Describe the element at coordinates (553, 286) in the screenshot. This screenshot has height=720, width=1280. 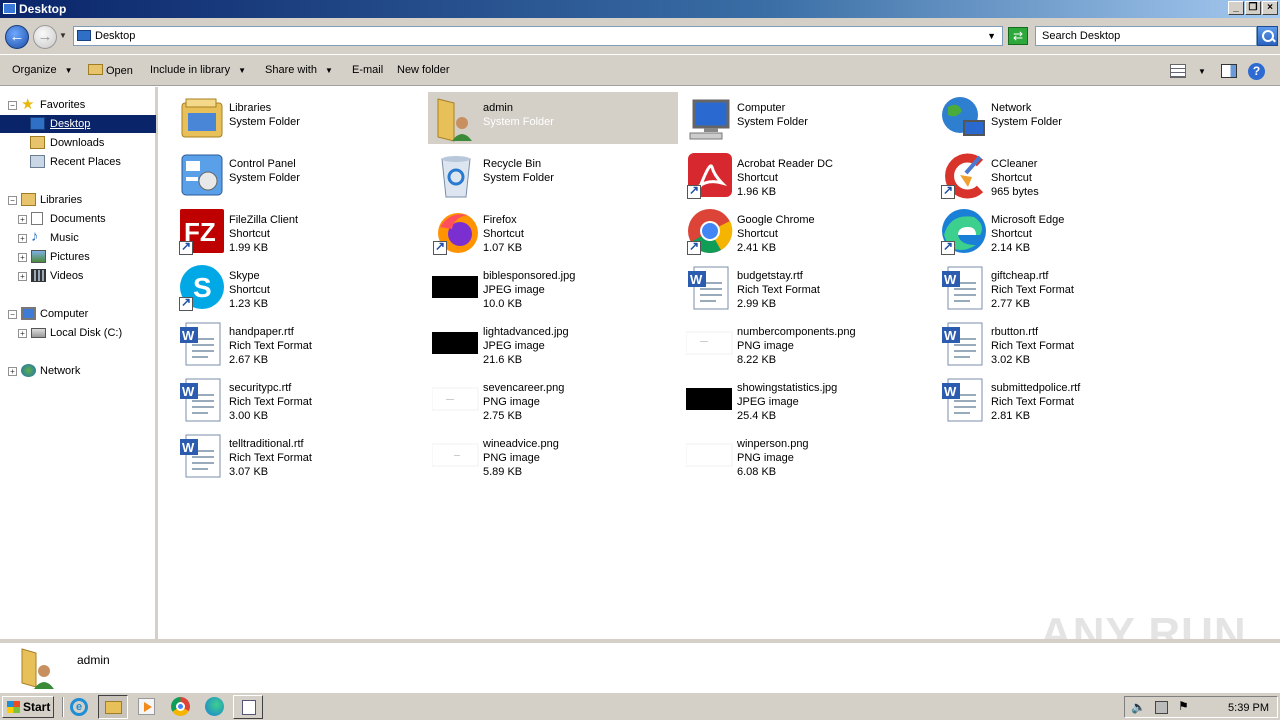
I see `file-item-biblesponsored: biblesponsored.jpg JPEG image 10.0 KB` at that location.